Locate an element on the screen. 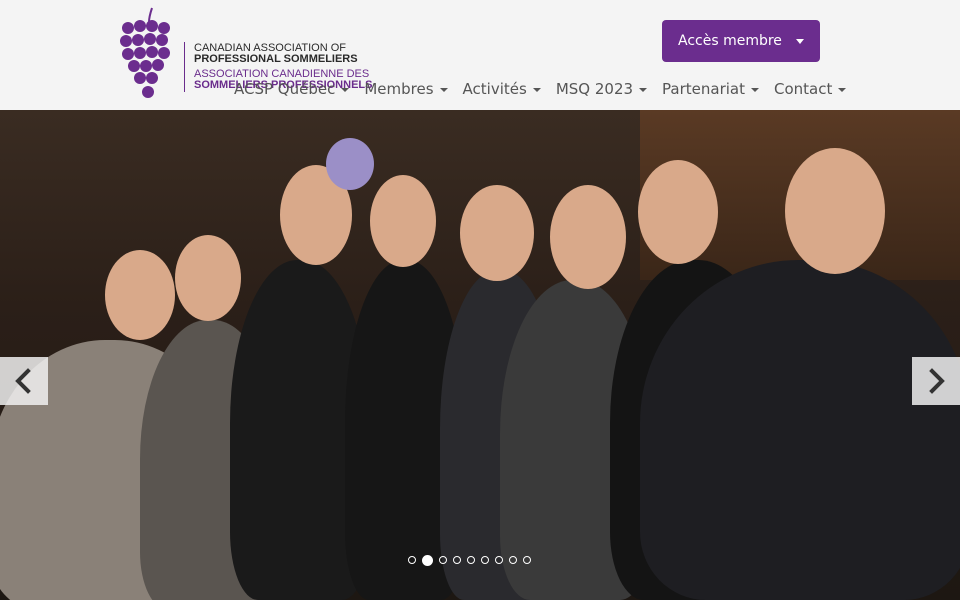  chevron-left-icon is located at coordinates (23, 381).